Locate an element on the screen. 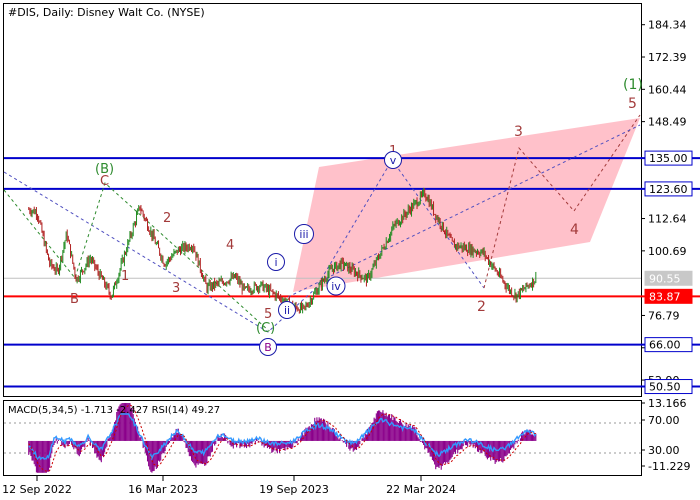  time-tick-label: 12 Sep 2022 is located at coordinates (37, 489).